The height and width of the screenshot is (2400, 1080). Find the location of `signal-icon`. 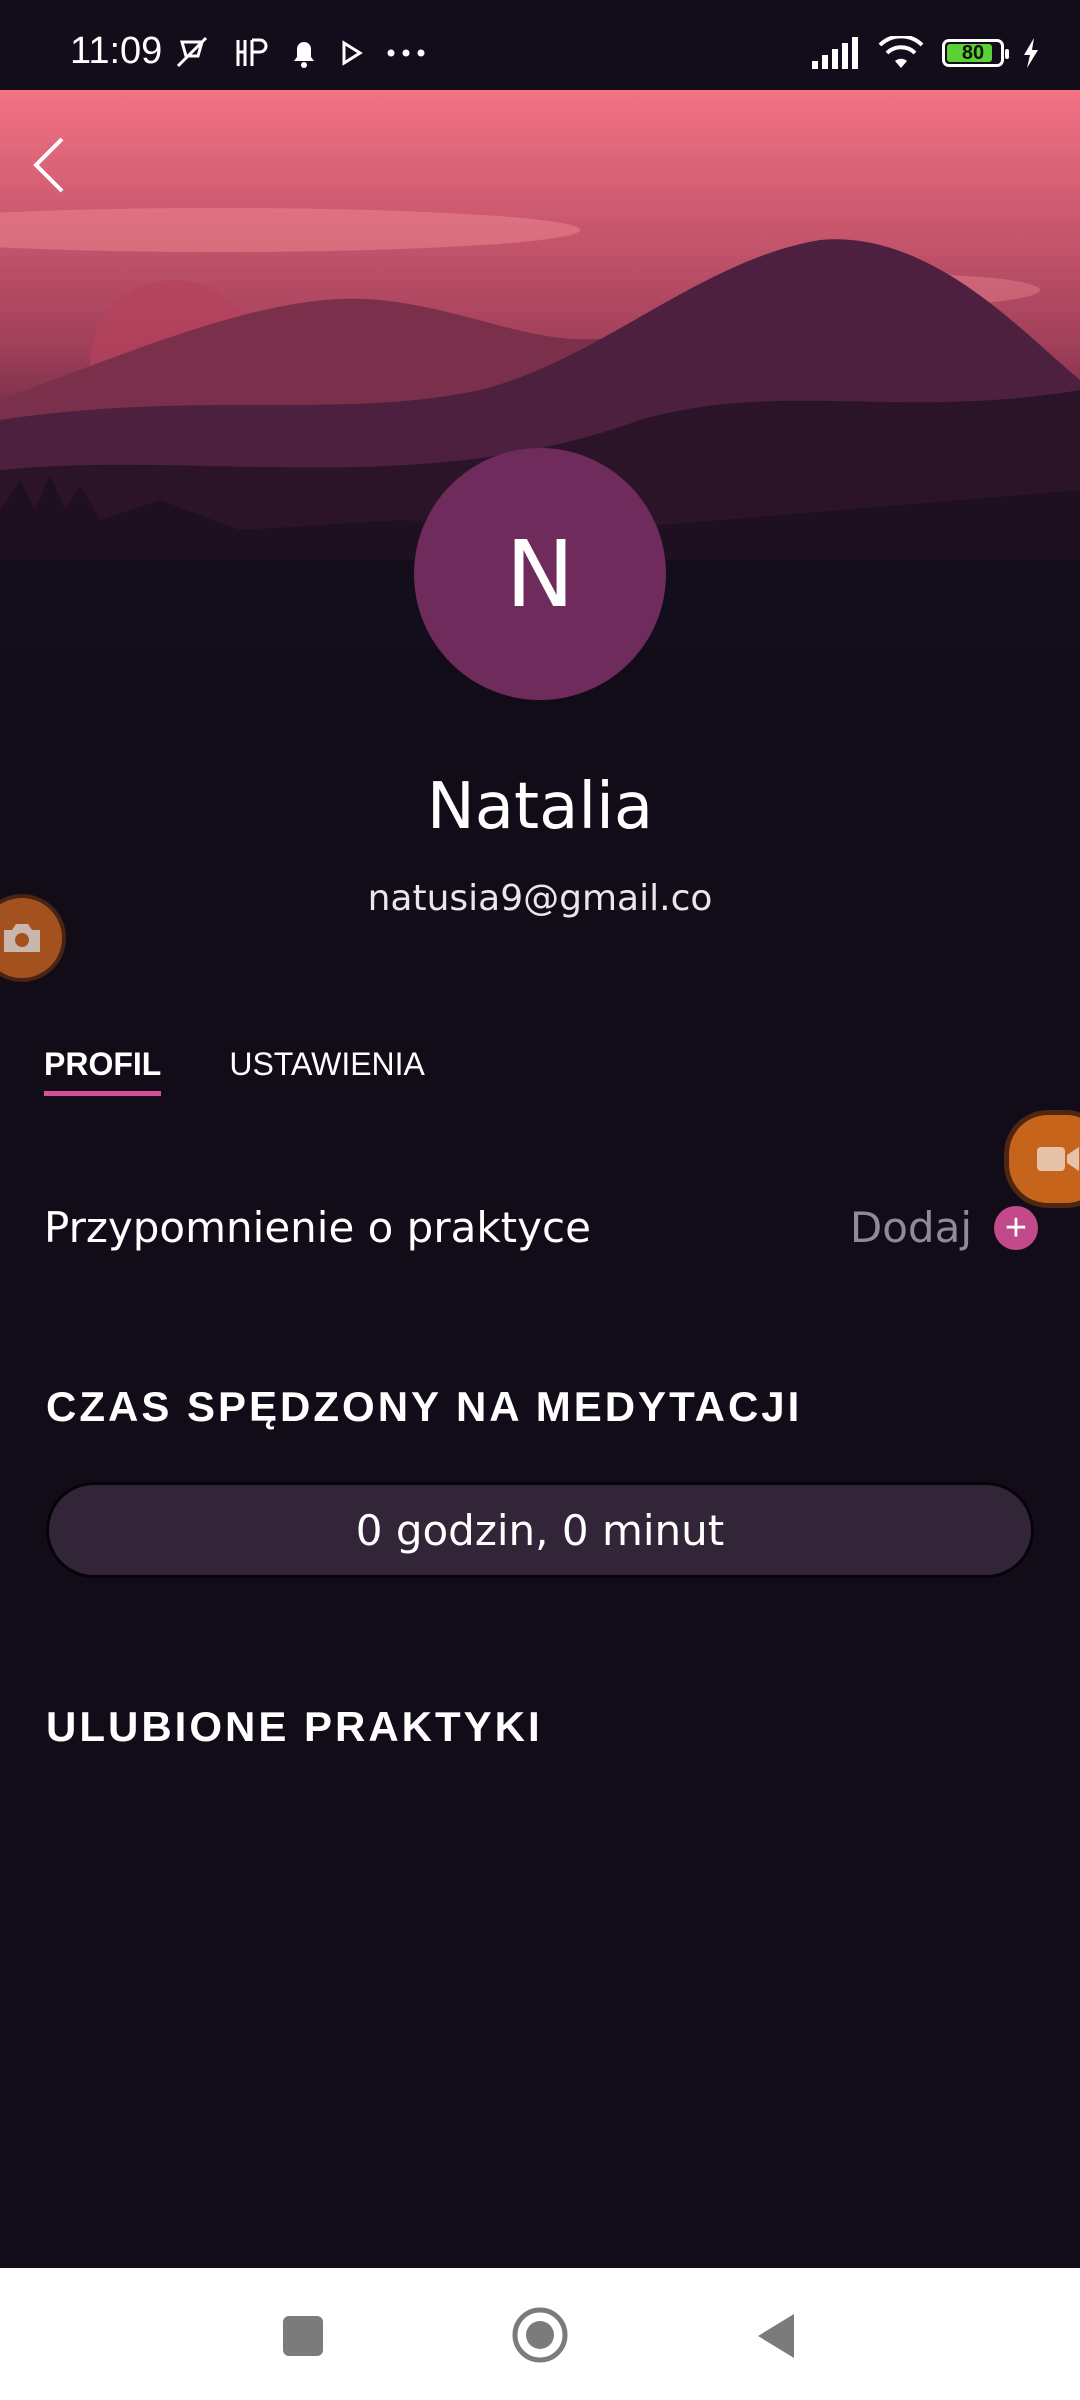

signal-icon is located at coordinates (835, 53).